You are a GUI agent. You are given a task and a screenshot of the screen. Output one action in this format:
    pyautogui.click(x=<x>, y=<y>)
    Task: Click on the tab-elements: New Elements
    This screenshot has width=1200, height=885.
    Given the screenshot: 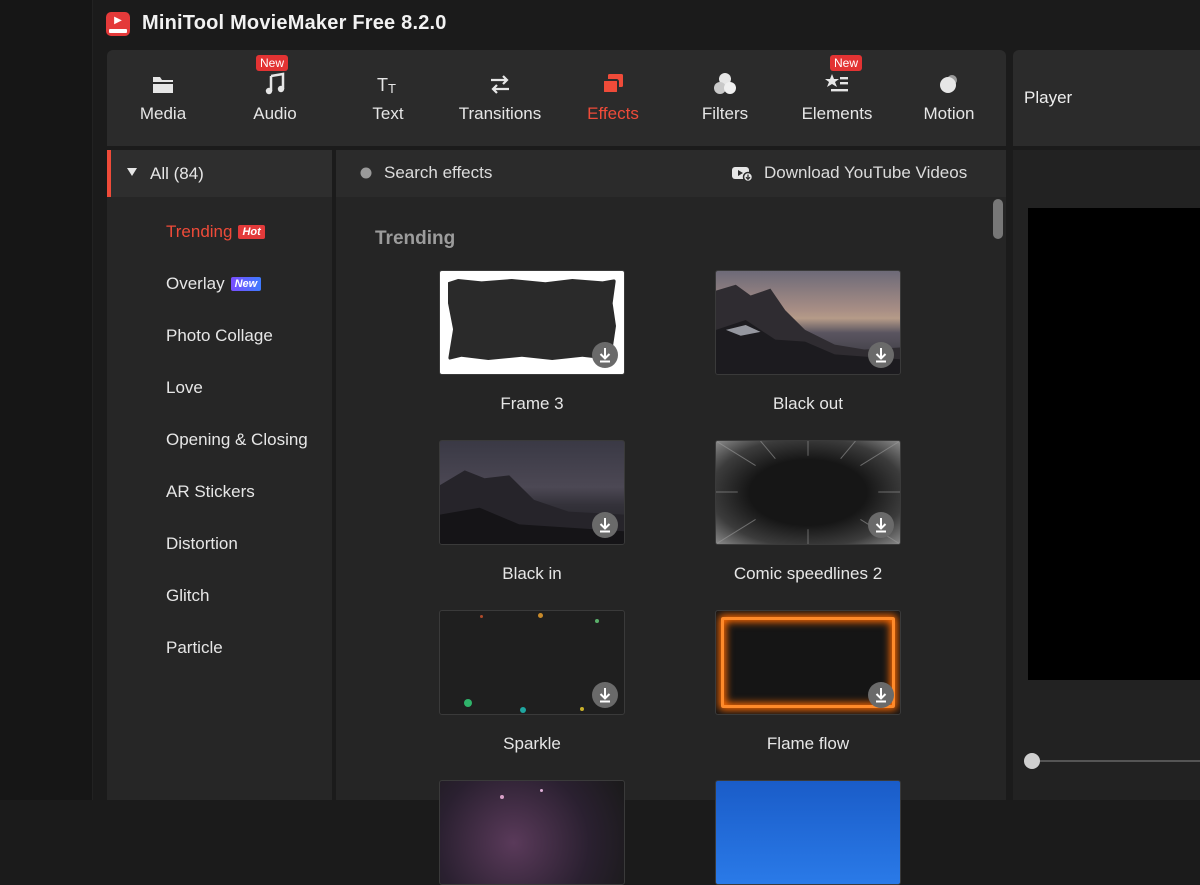 What is the action you would take?
    pyautogui.click(x=837, y=98)
    